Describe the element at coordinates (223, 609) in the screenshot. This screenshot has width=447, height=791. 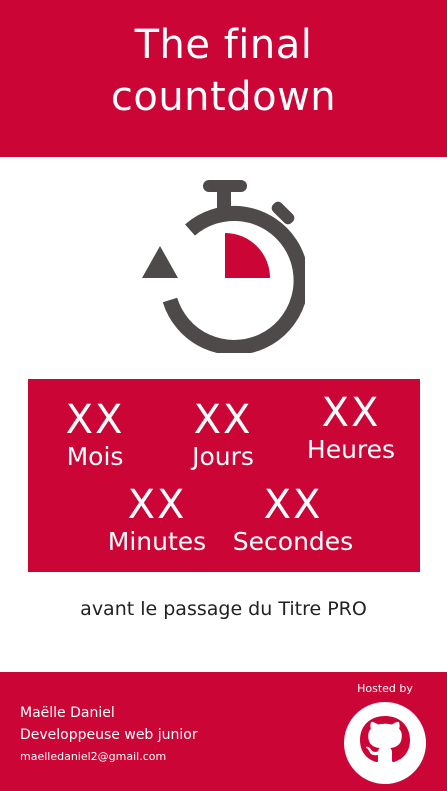
I see `tagline-text: avant le passage du Titre PRO` at that location.